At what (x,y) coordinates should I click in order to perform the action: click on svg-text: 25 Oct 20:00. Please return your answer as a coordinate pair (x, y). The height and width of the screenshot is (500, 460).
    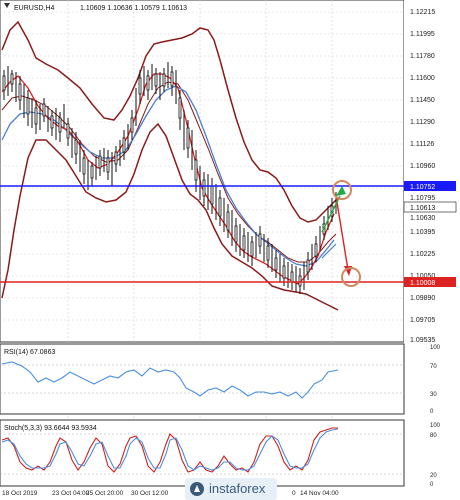
    Looking at the image, I should click on (105, 493).